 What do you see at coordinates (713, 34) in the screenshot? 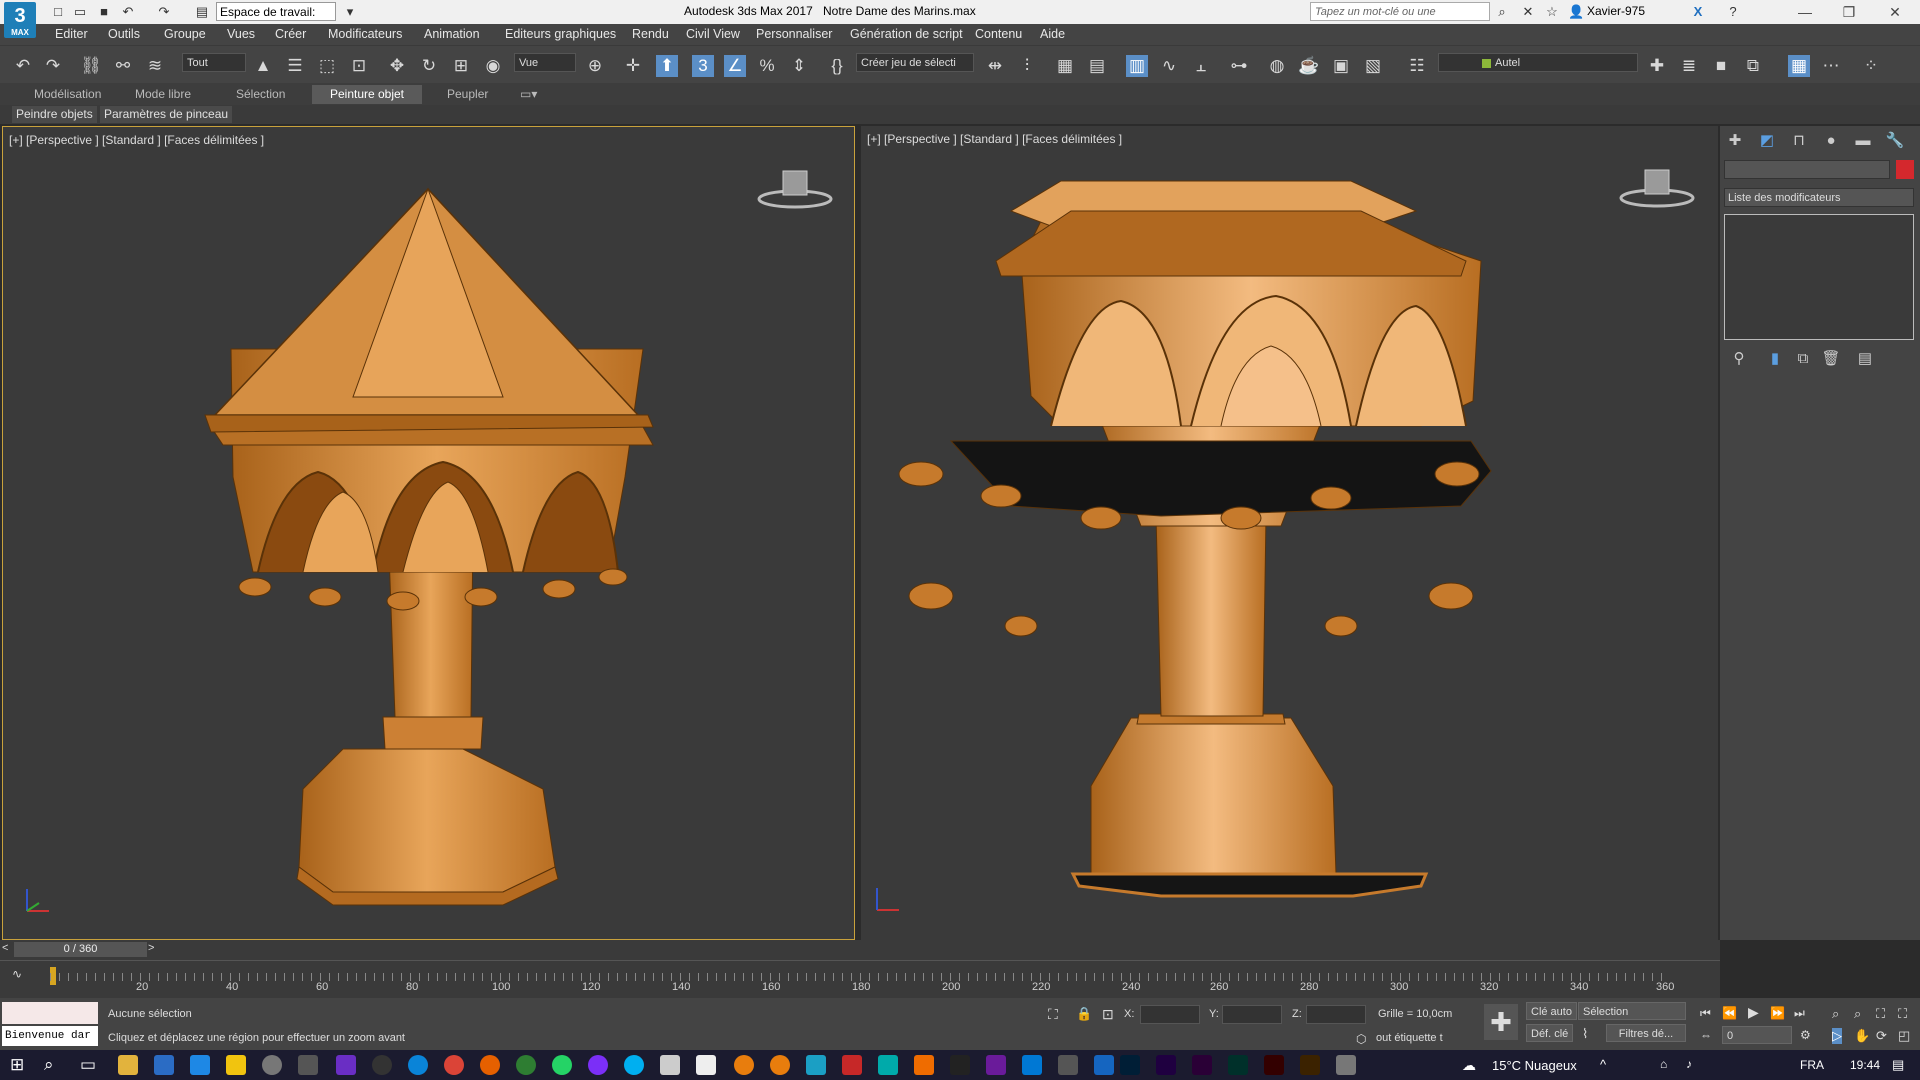
I see `menu-civil-view: Civil View` at bounding box center [713, 34].